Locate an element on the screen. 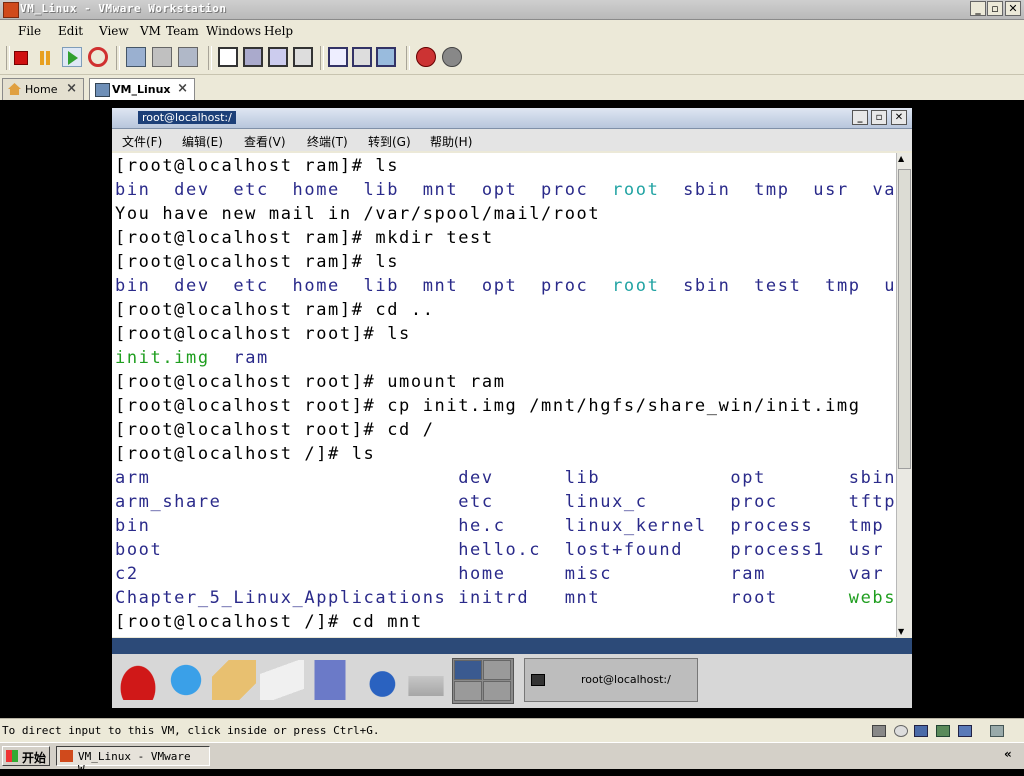 This screenshot has width=1024, height=776. terminal-menu-go: 转到(G) is located at coordinates (389, 141).